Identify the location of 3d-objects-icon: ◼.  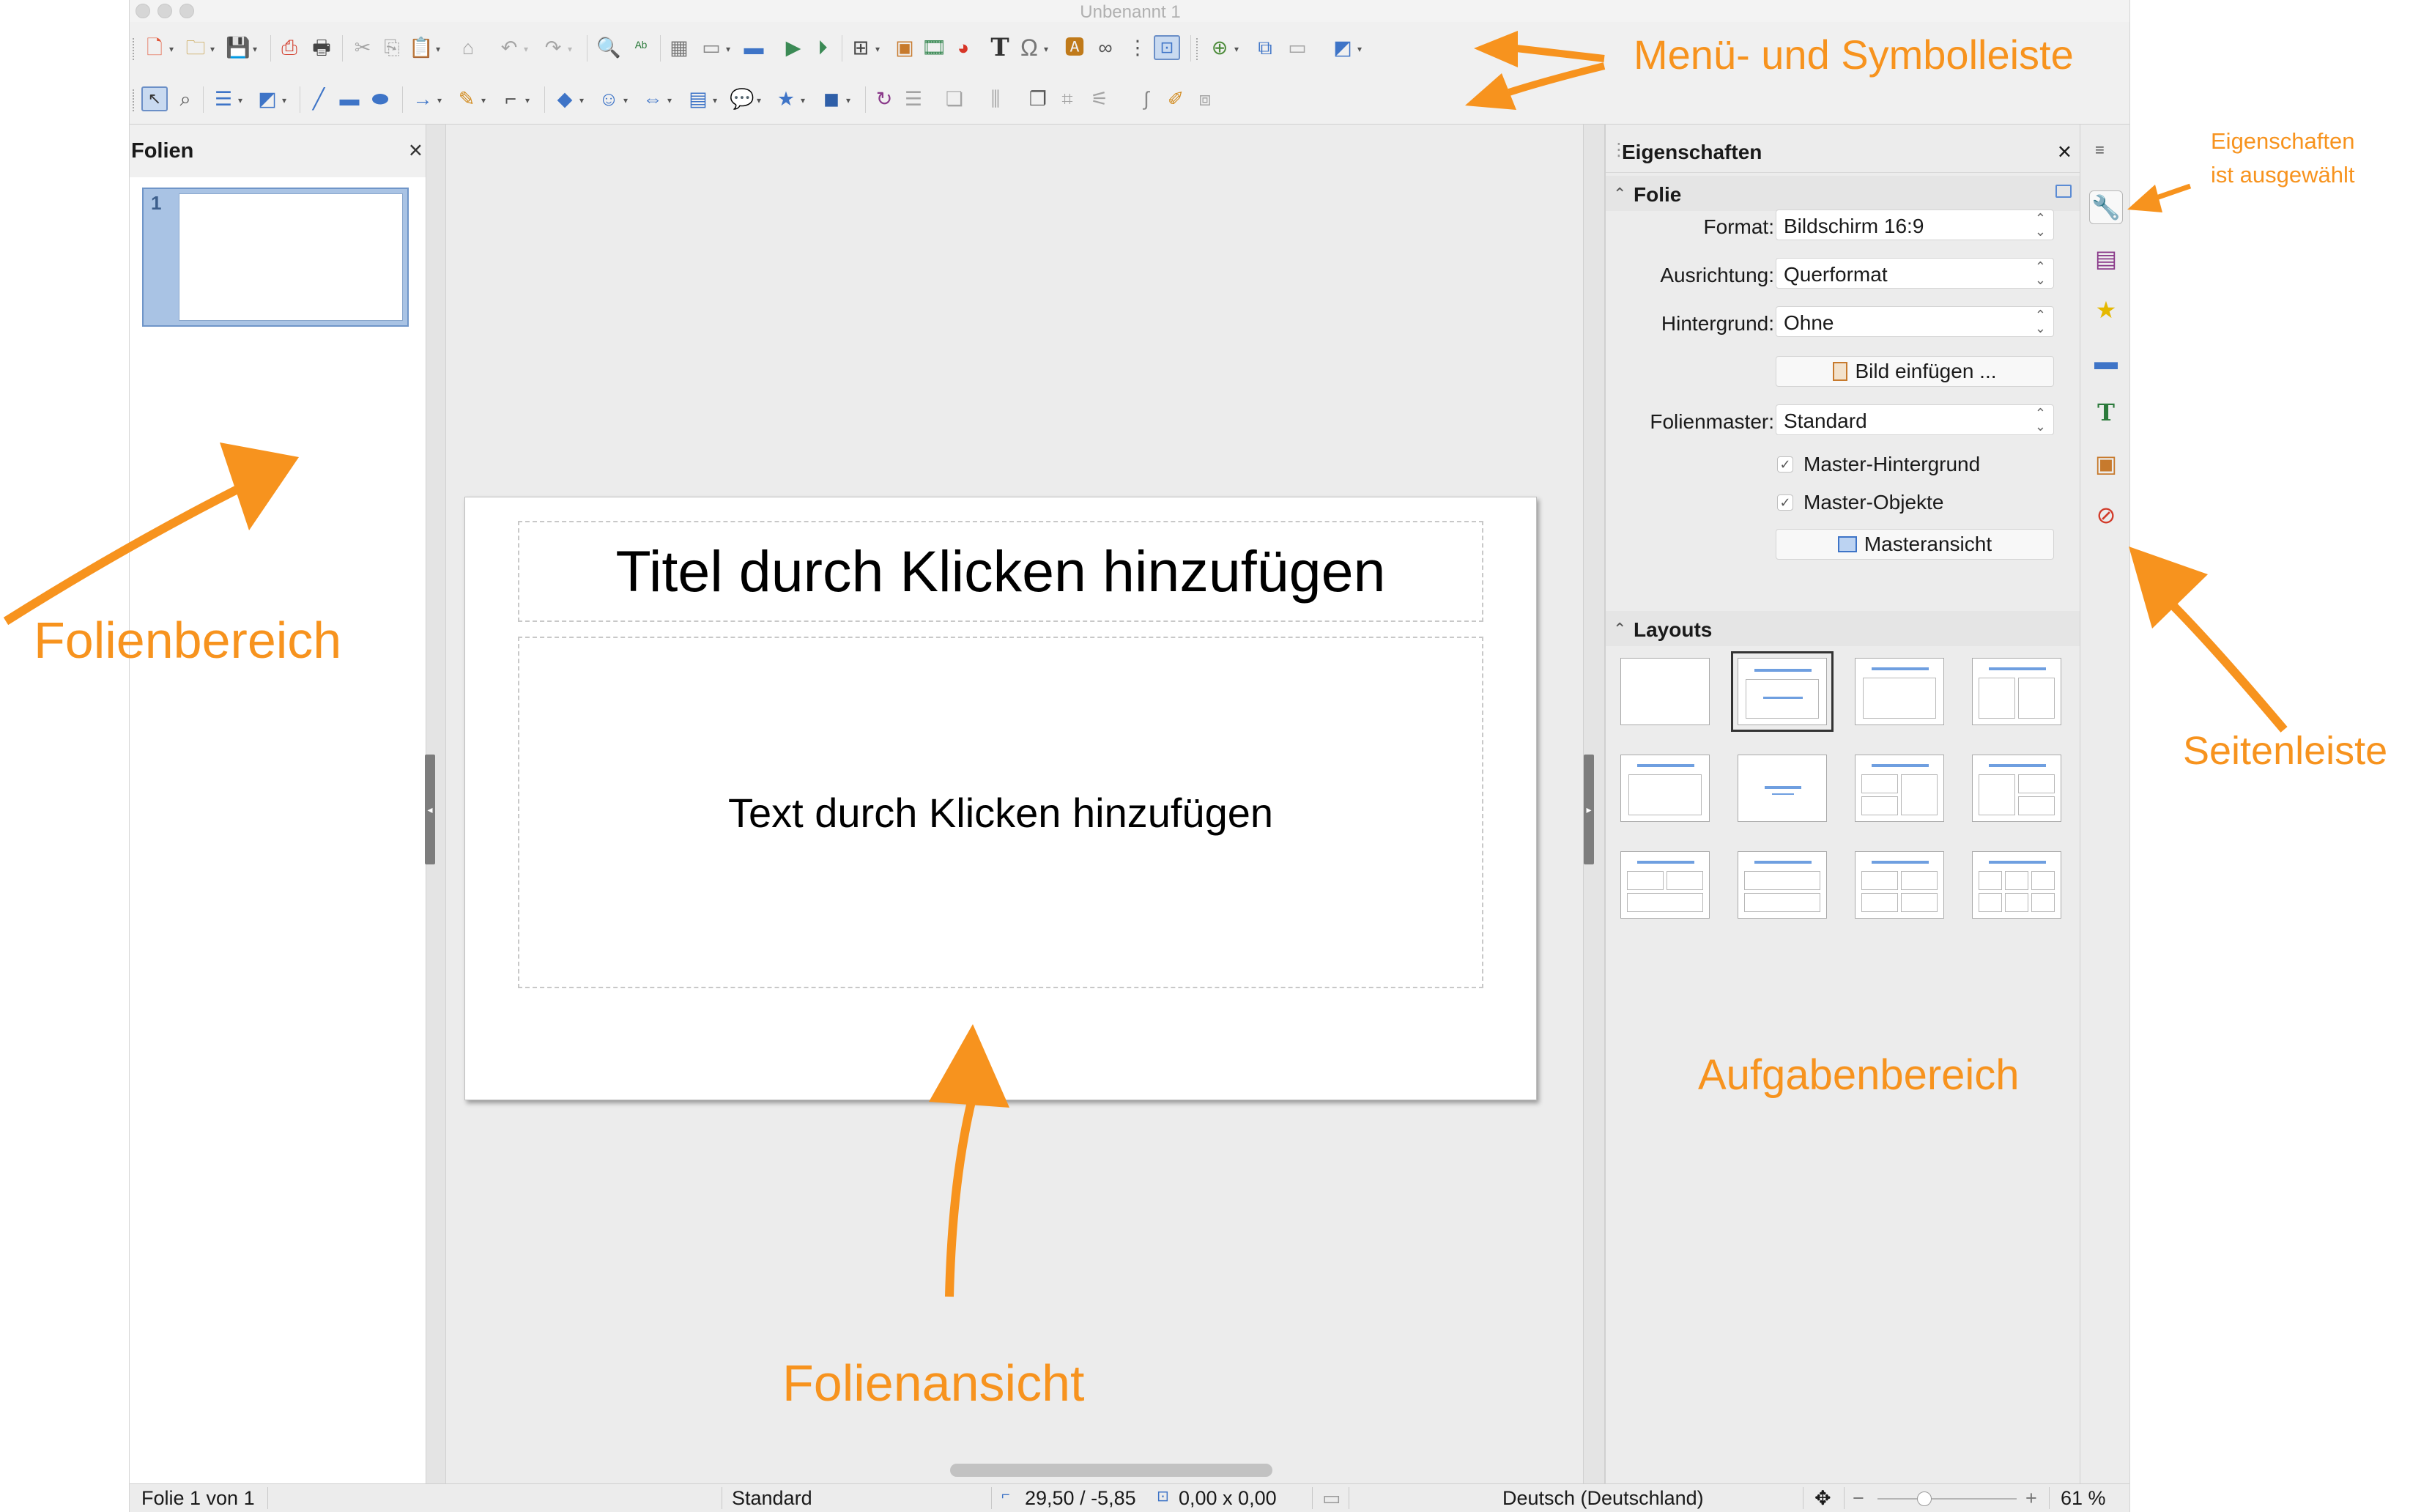
(831, 98).